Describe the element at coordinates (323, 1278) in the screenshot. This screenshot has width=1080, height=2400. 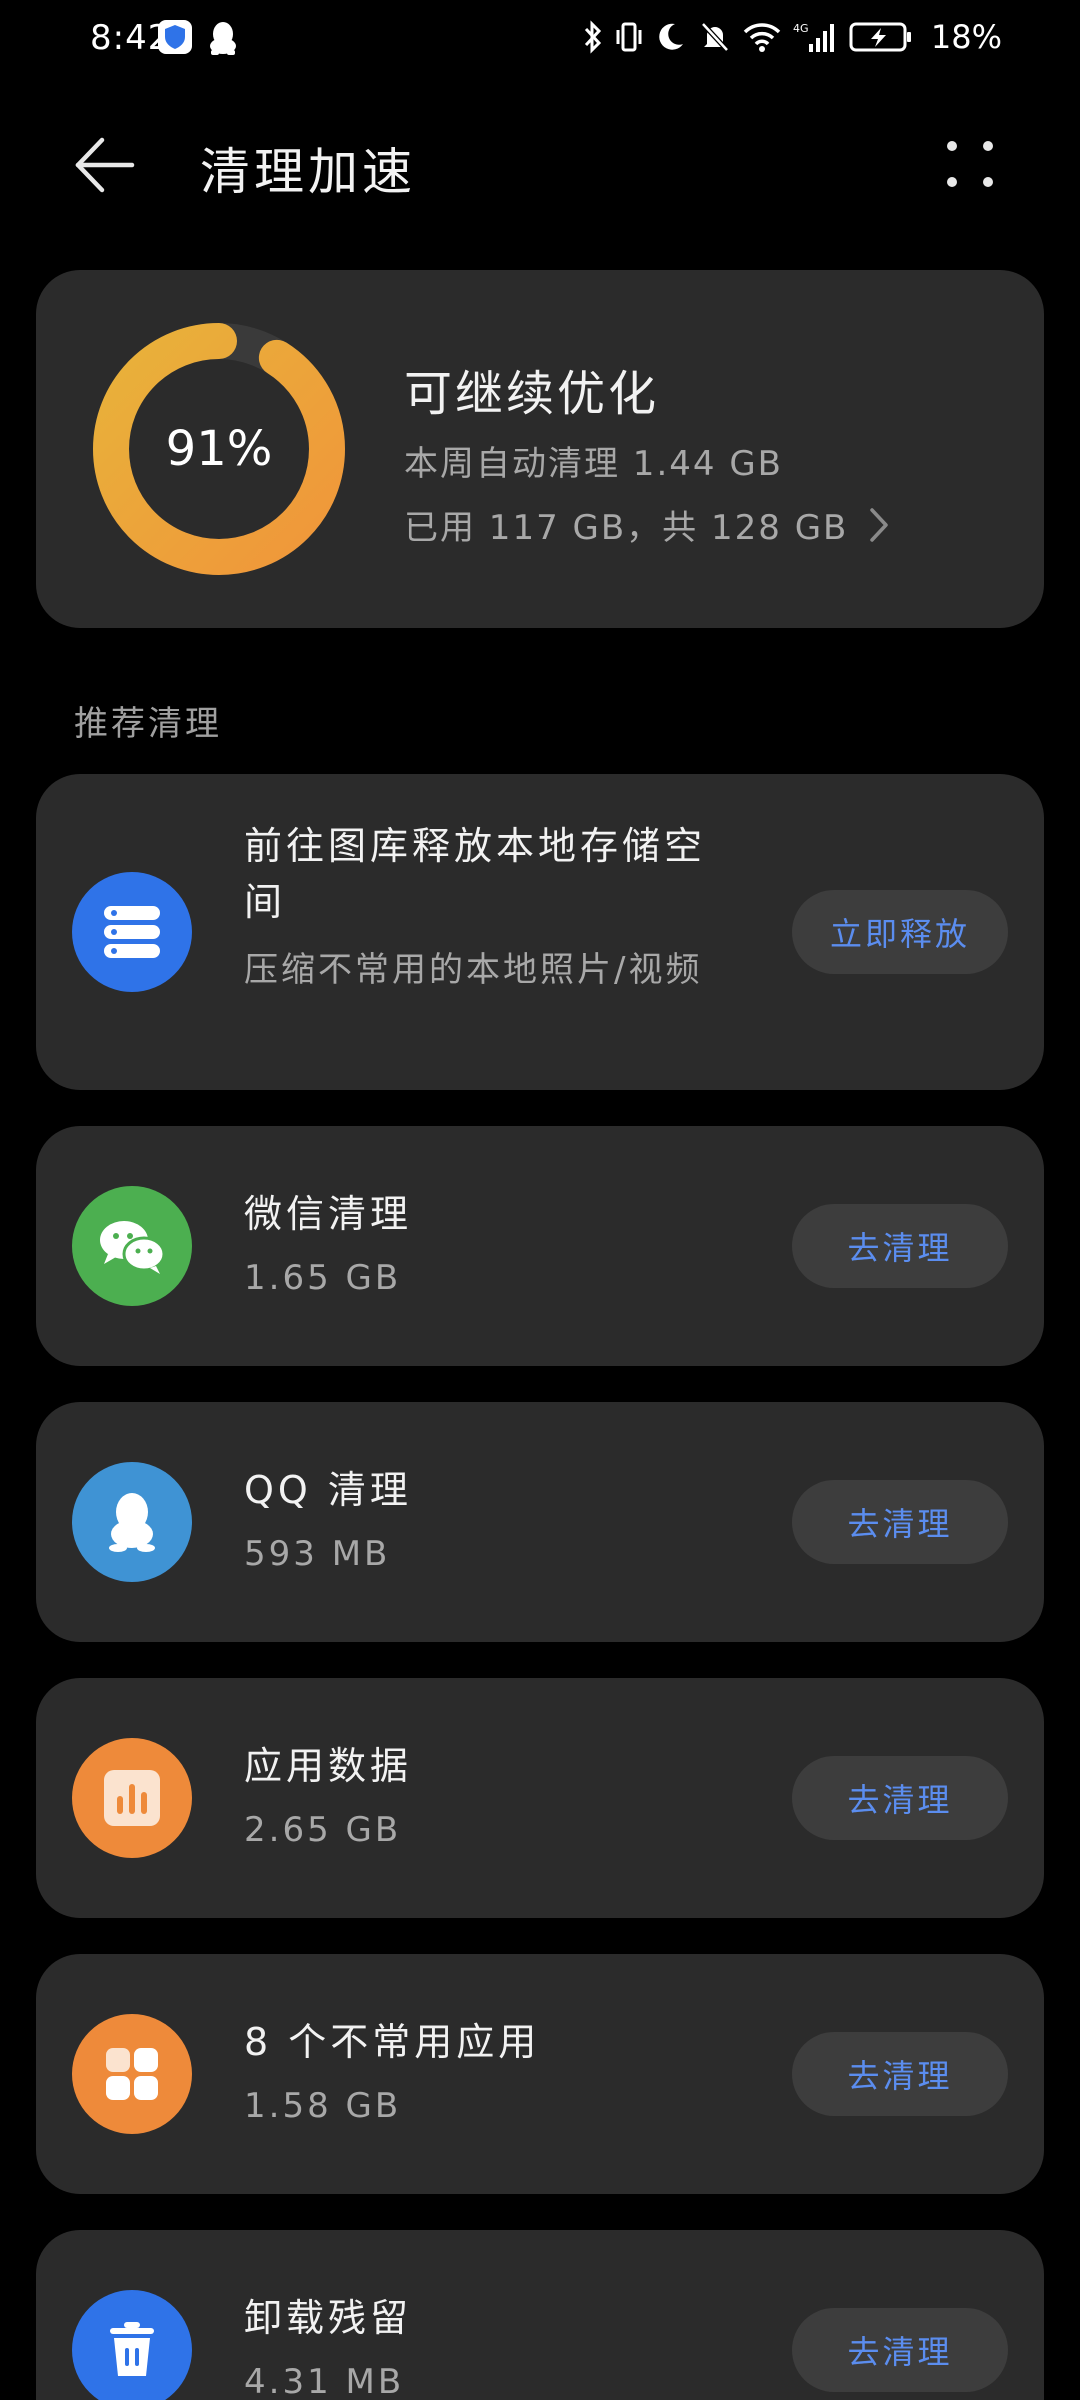
I see `item-subtitle: 1.65 GB` at that location.